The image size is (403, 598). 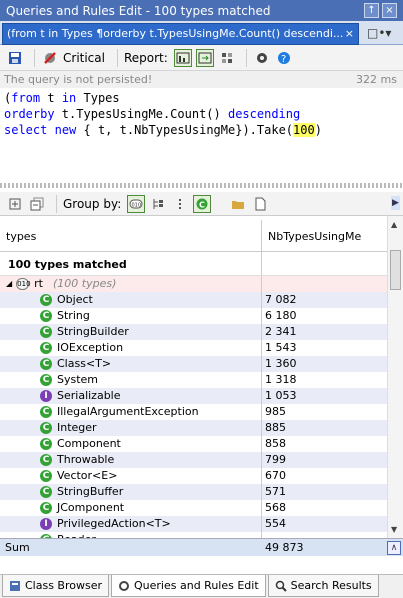 I want to click on tab-queries-and-rules-edit: Queries and Rules Edit, so click(x=188, y=586).